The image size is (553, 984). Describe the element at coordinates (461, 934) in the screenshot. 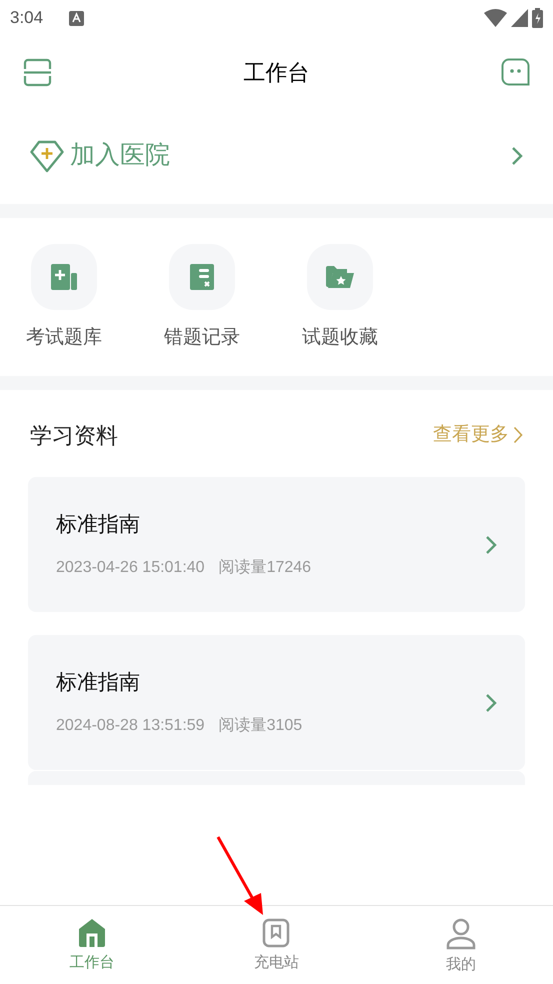

I see `person-icon` at that location.